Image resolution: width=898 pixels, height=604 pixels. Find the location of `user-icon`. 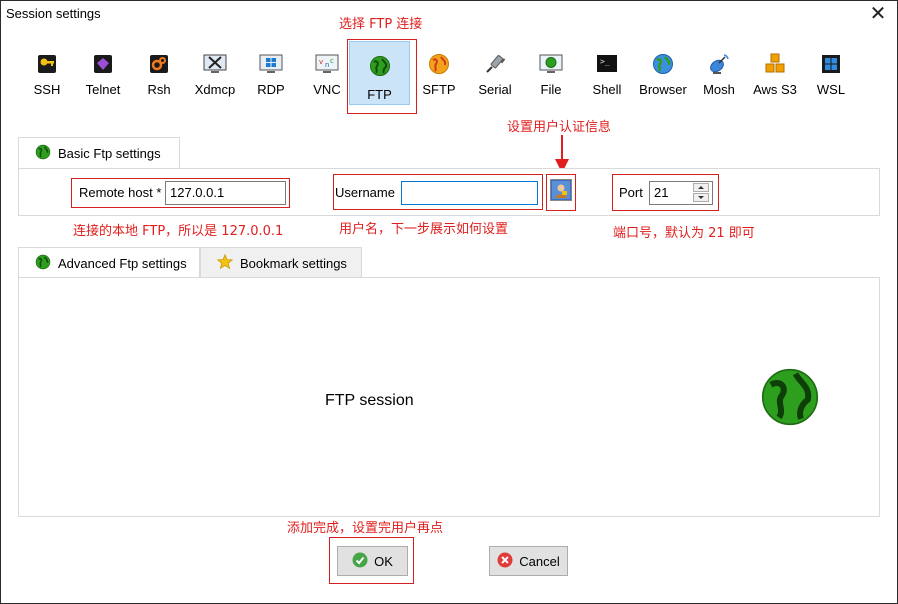

user-icon is located at coordinates (561, 190).